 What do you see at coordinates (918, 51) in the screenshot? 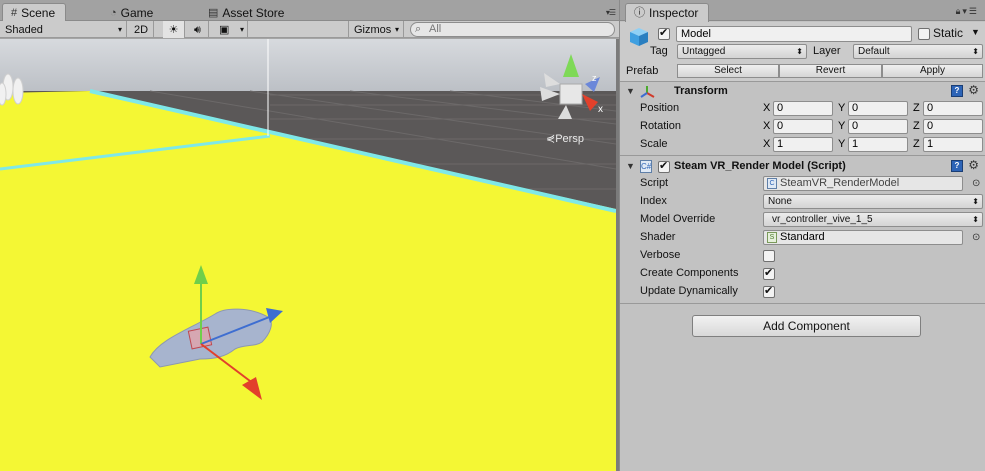
I see `layer-dropdown: Default ⬍` at bounding box center [918, 51].